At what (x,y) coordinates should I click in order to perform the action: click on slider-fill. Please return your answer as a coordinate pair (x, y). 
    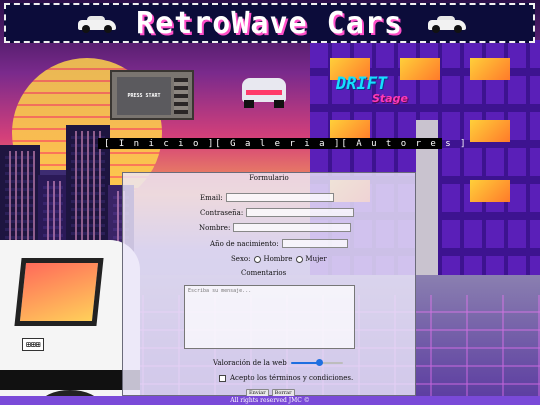
    Looking at the image, I should click on (305, 363).